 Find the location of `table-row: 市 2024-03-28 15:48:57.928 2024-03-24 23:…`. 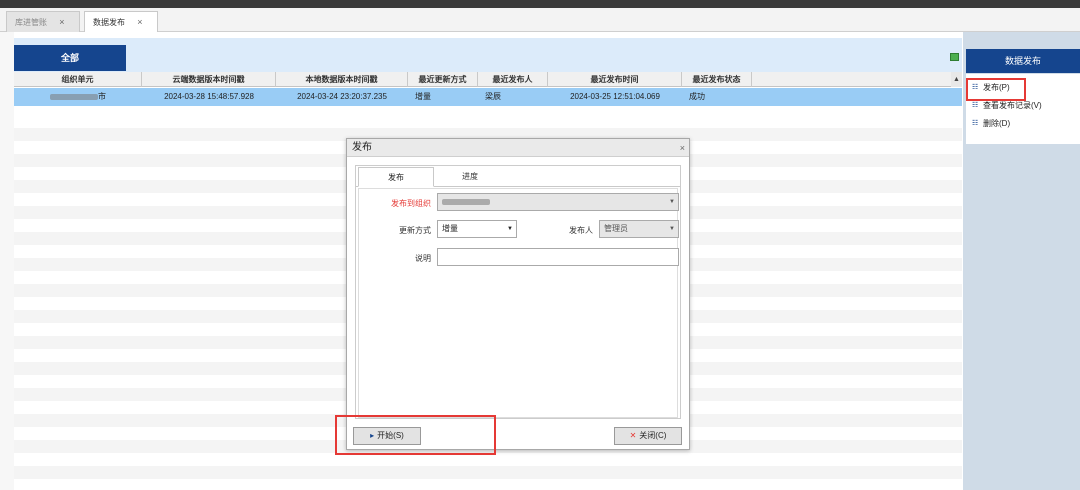

table-row: 市 2024-03-28 15:48:57.928 2024-03-24 23:… is located at coordinates (488, 97).